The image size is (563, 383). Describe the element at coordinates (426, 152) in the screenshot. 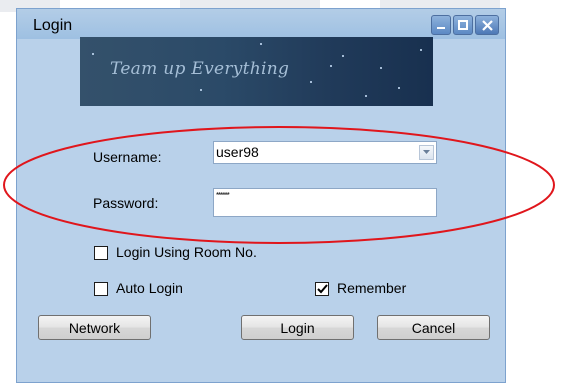

I see `chevron-down-icon` at that location.